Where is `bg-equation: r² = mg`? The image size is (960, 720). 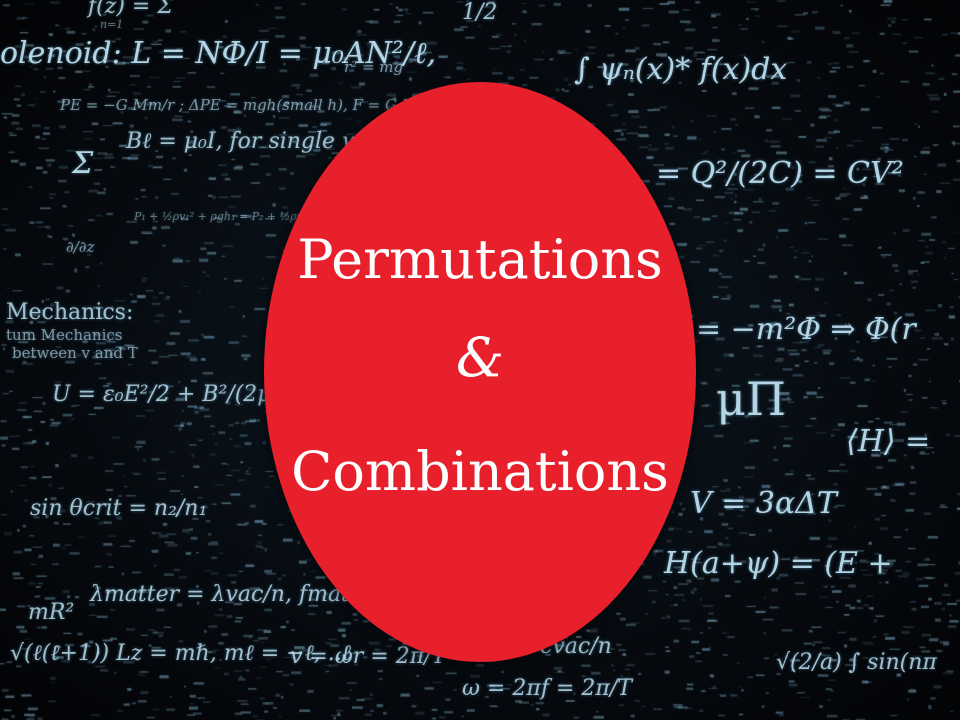 bg-equation: r² = mg is located at coordinates (374, 67).